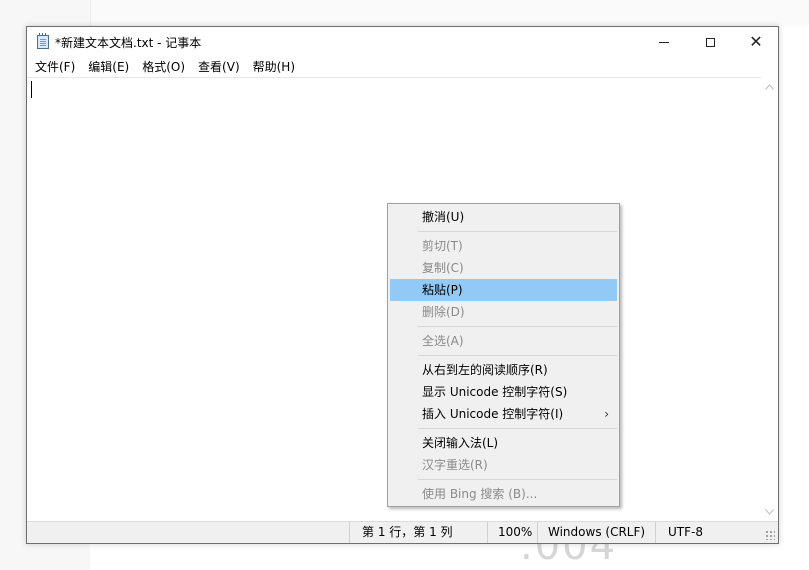  What do you see at coordinates (43, 41) in the screenshot?
I see `notepad-icon` at bounding box center [43, 41].